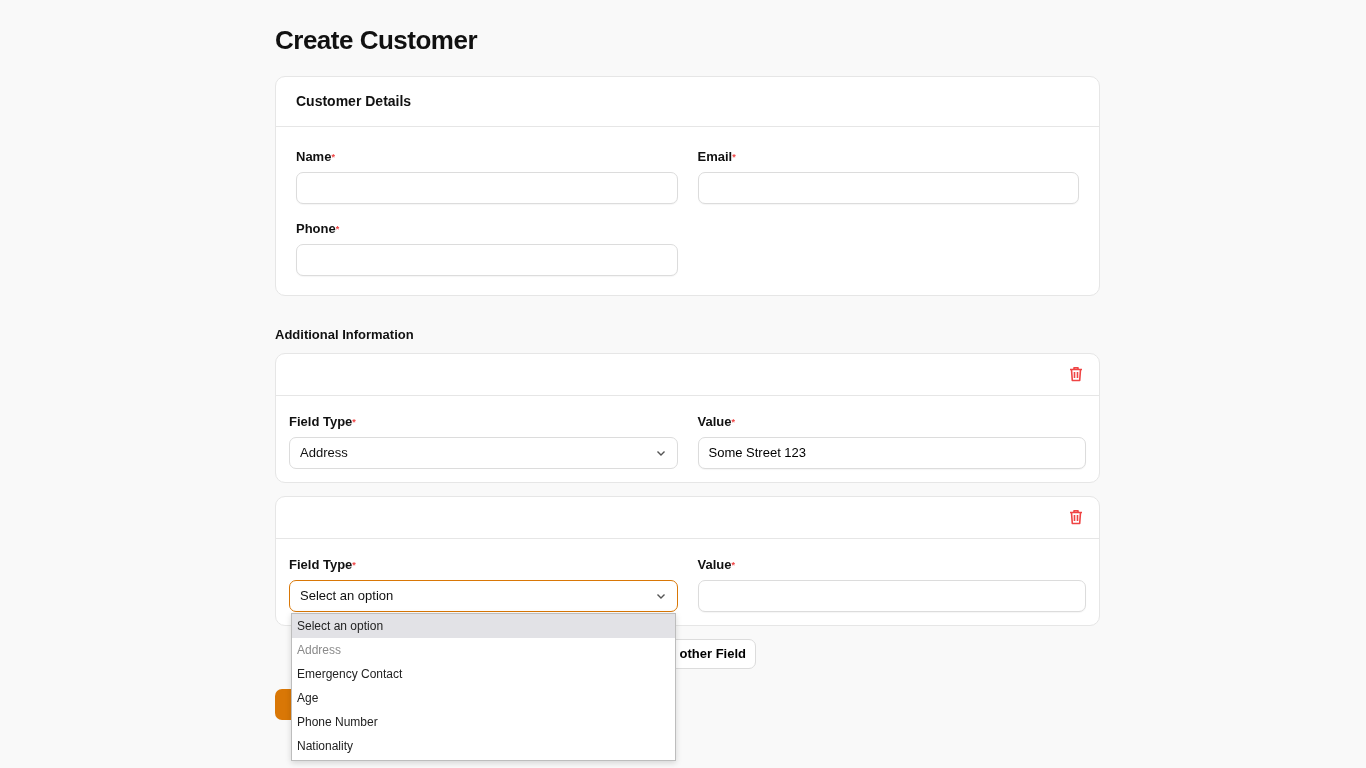  Describe the element at coordinates (483, 625) in the screenshot. I see `dropdown-option: Select an option` at that location.